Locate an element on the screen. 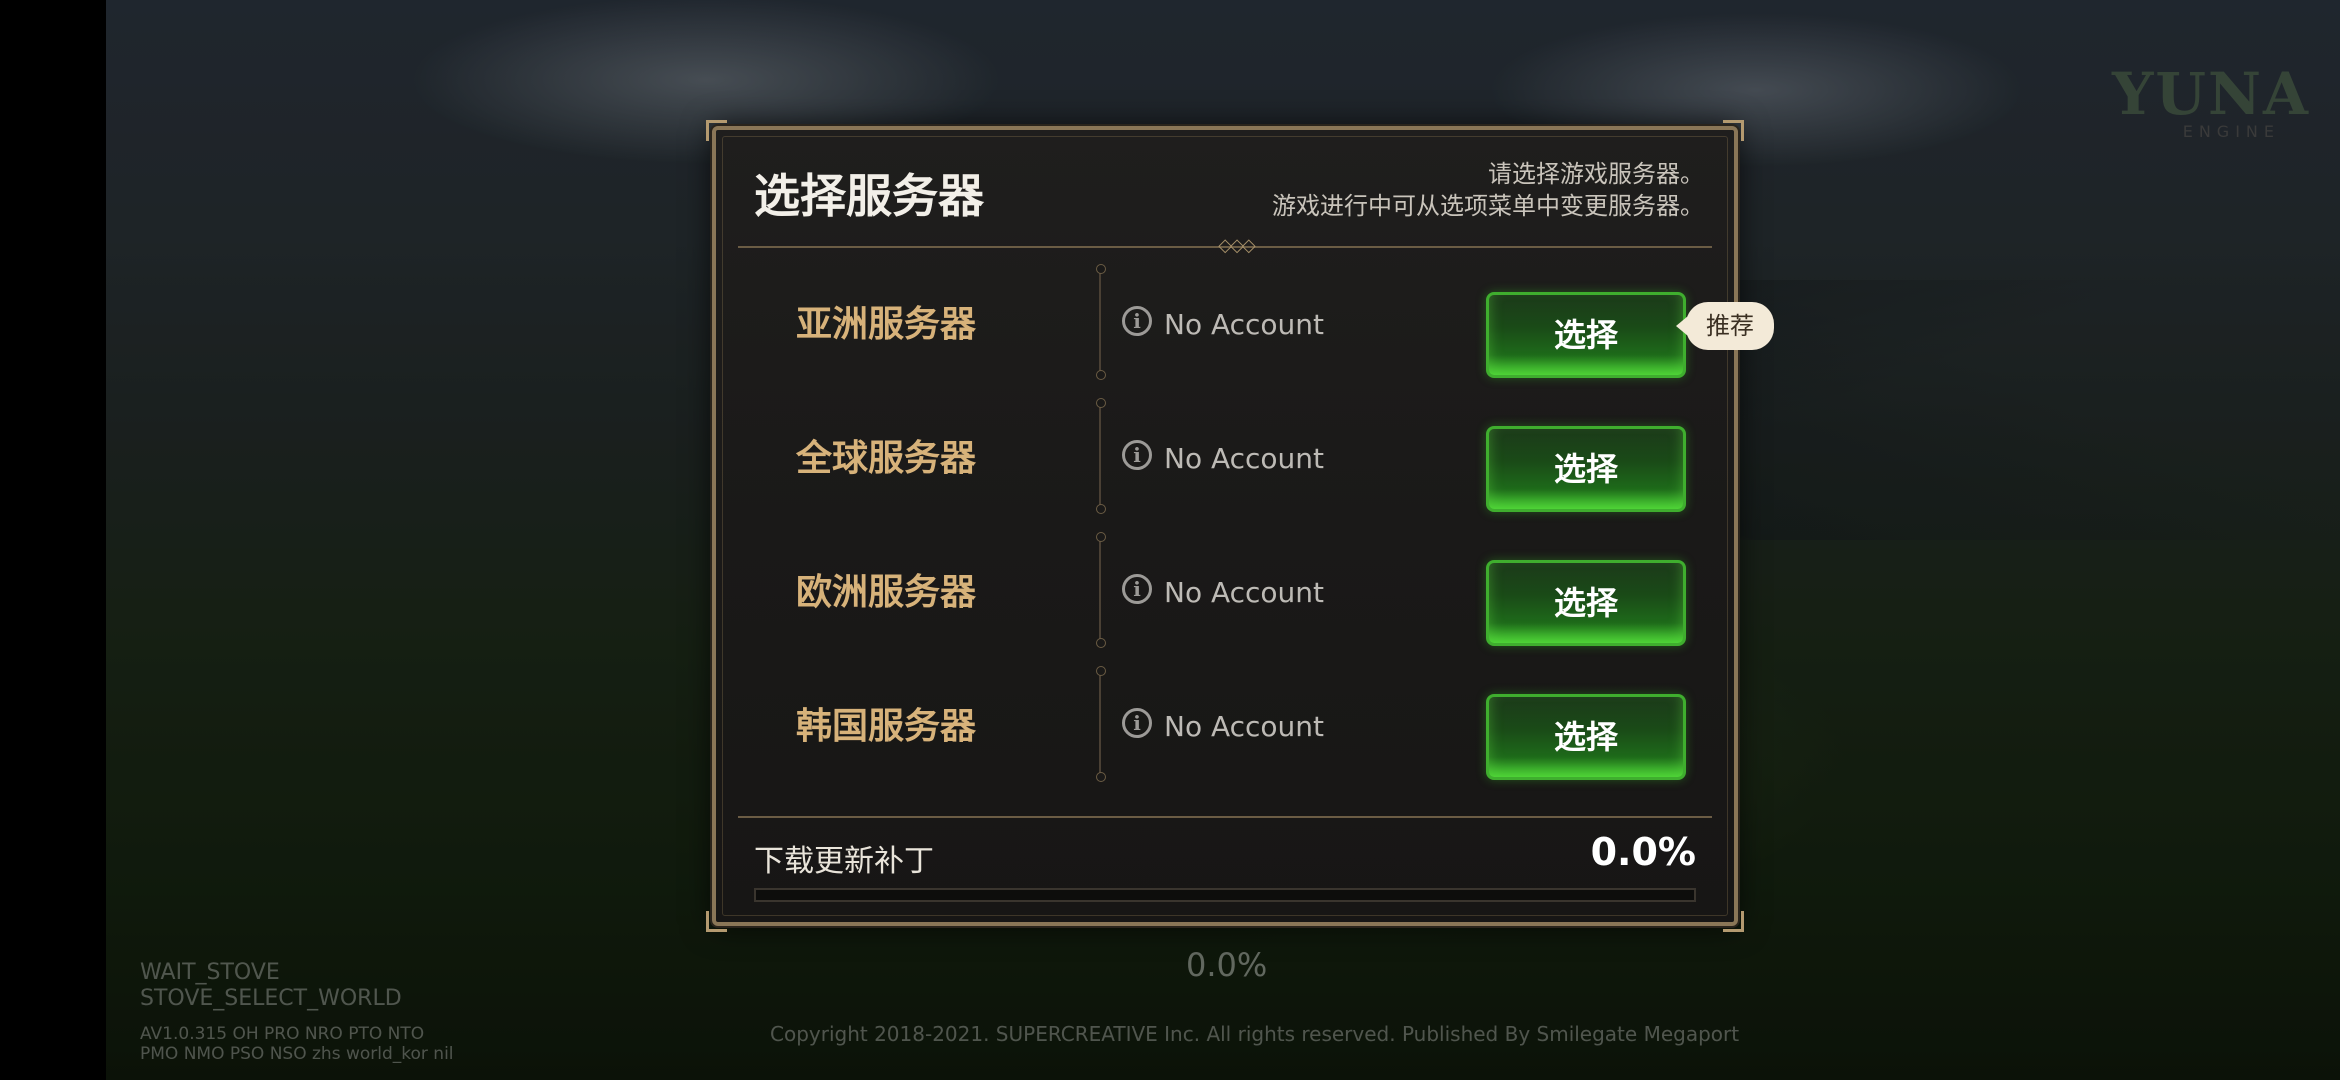 Image resolution: width=2340 pixels, height=1080 pixels. download-label: 下载更新补丁 is located at coordinates (844, 861).